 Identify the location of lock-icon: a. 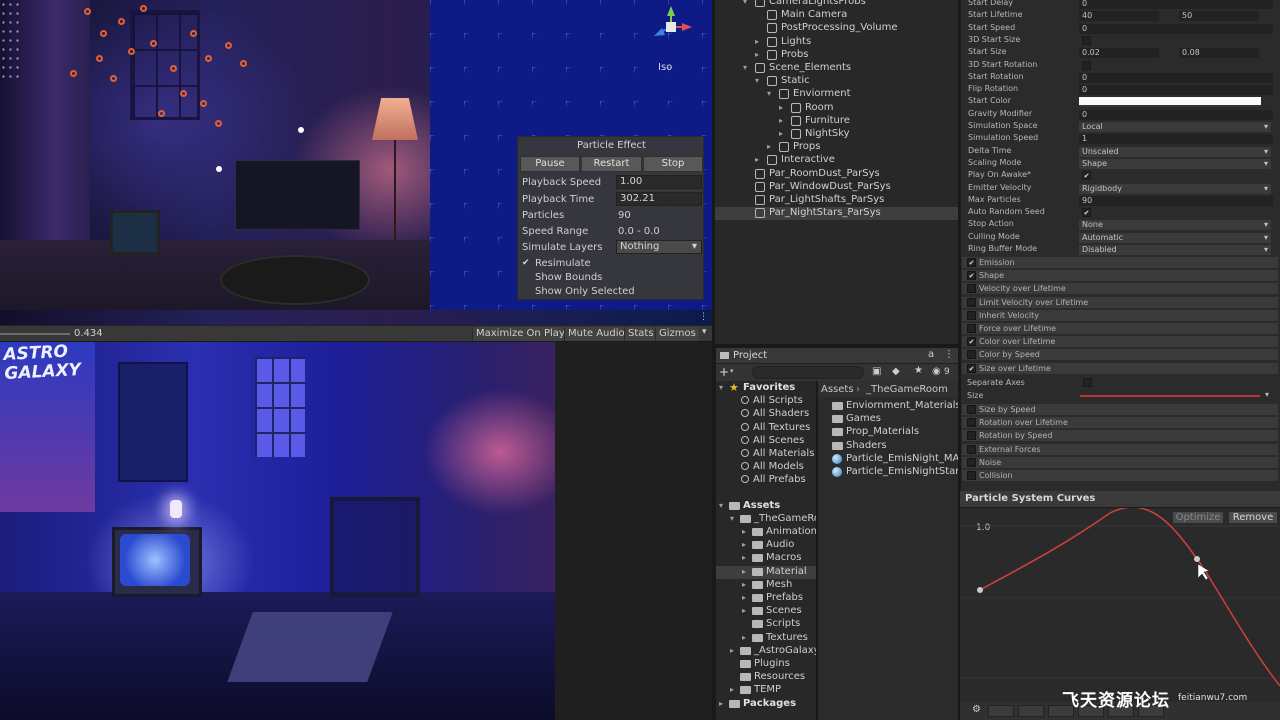
(931, 354).